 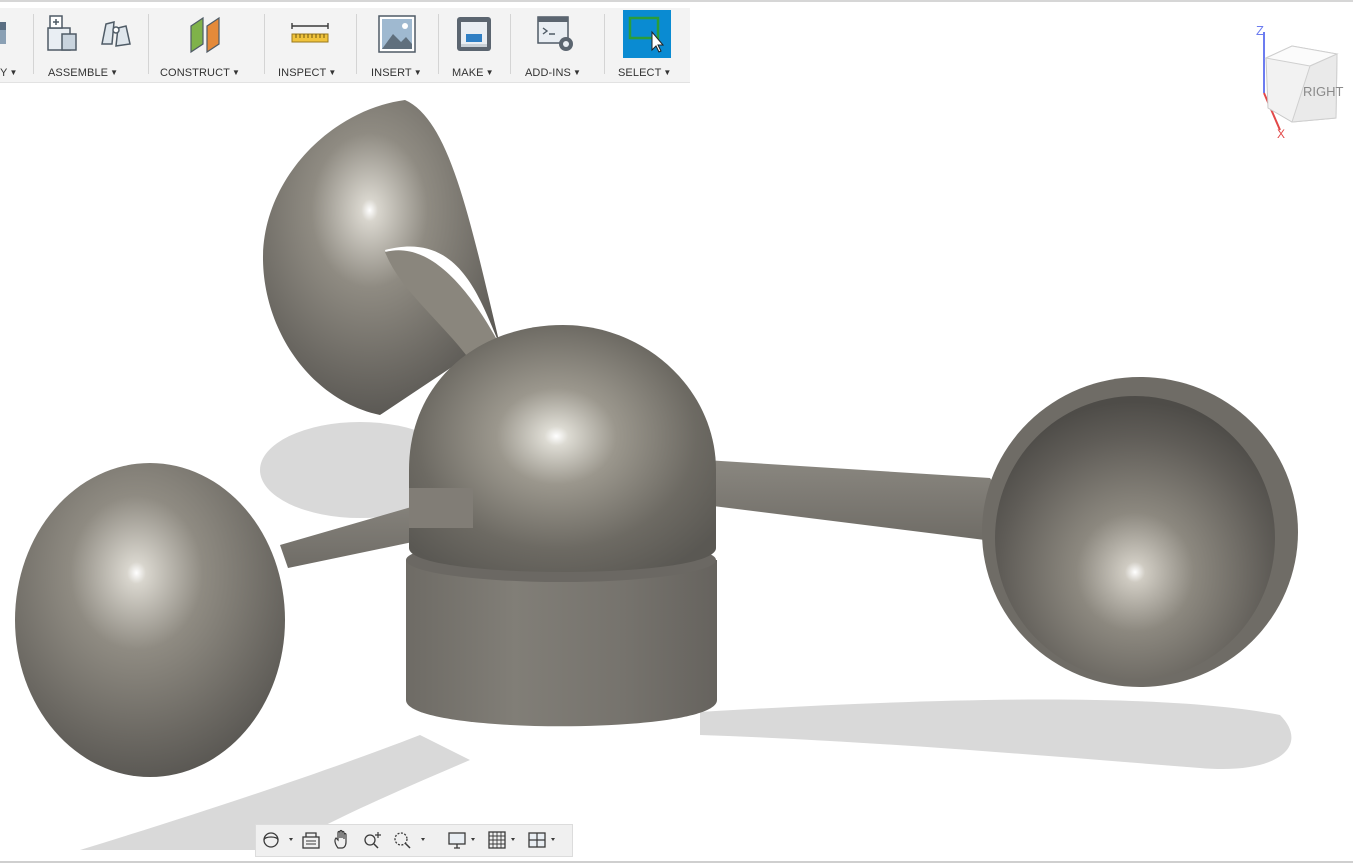 What do you see at coordinates (1281, 134) in the screenshot?
I see `axis-x-label: X` at bounding box center [1281, 134].